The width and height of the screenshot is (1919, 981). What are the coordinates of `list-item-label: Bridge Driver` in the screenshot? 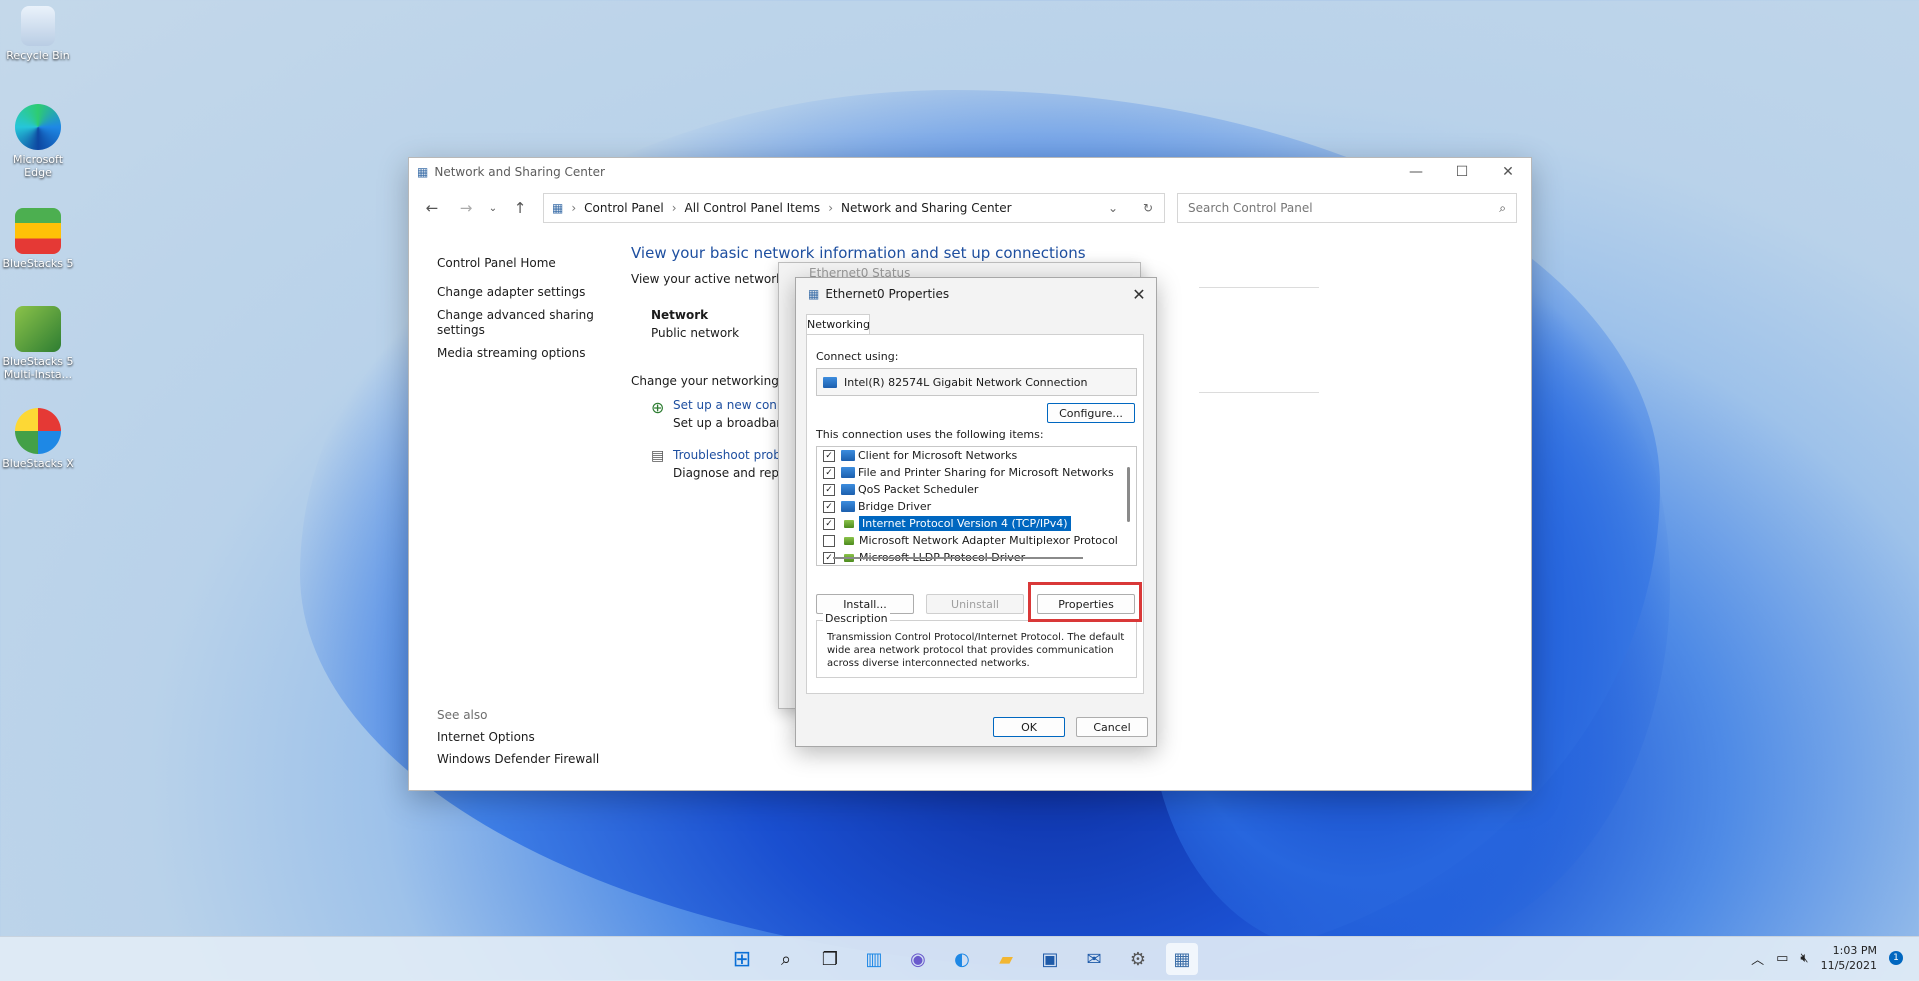 It's located at (895, 506).